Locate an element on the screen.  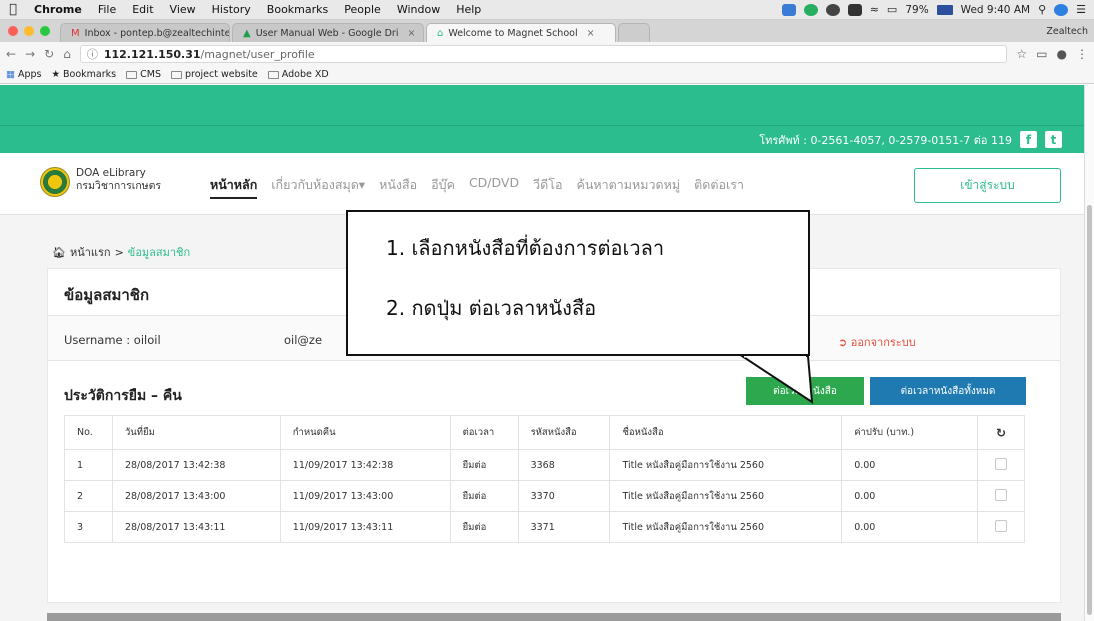
info-icon: ⓘ is located at coordinates (92, 54).